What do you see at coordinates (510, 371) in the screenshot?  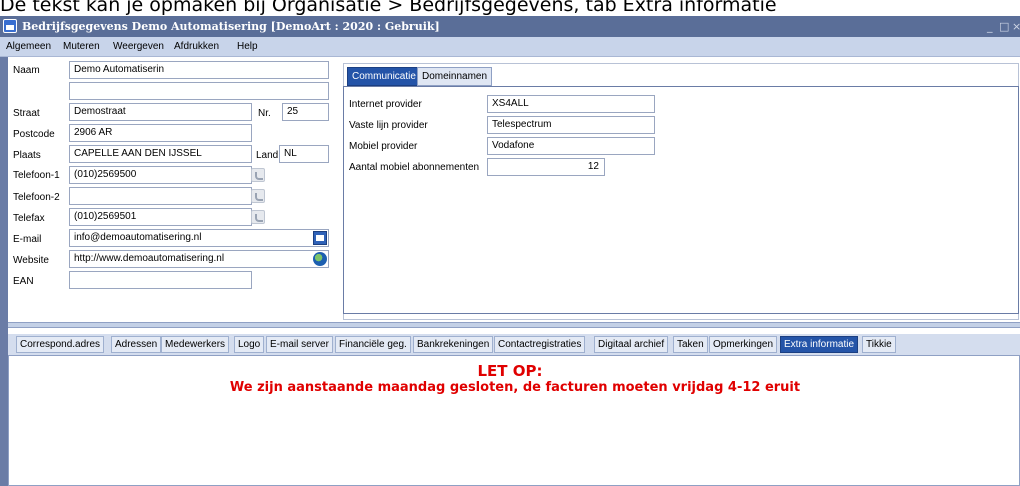 I see `notice-heading: LET OP:` at bounding box center [510, 371].